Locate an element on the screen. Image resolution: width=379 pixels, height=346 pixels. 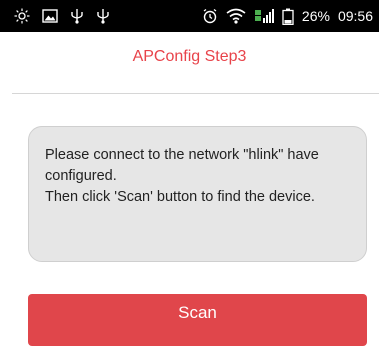
battery-icon is located at coordinates (288, 16).